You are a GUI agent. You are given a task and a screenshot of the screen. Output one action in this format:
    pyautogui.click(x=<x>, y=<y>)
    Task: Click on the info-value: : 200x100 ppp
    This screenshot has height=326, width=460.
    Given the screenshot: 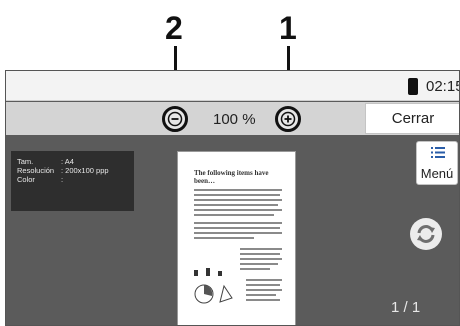 What is the action you would take?
    pyautogui.click(x=85, y=170)
    